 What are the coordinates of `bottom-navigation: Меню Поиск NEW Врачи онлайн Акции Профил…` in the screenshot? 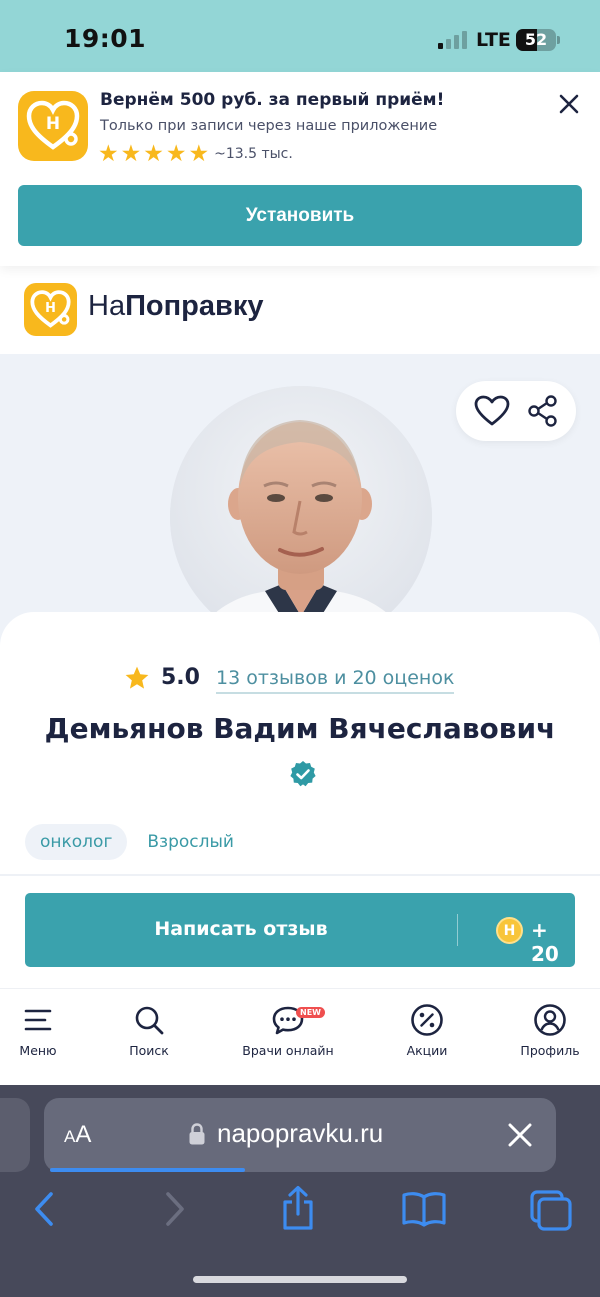 It's located at (300, 1036).